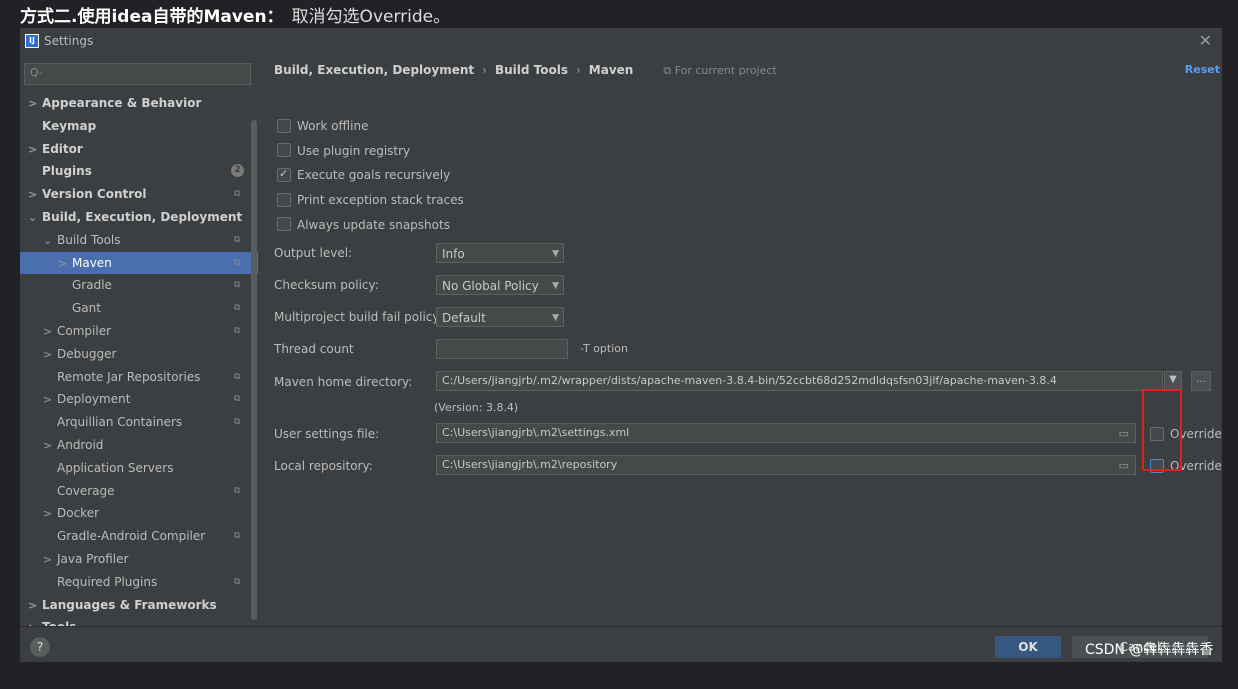 Image resolution: width=1238 pixels, height=689 pixels. I want to click on multiproject-select: Default ▼, so click(500, 317).